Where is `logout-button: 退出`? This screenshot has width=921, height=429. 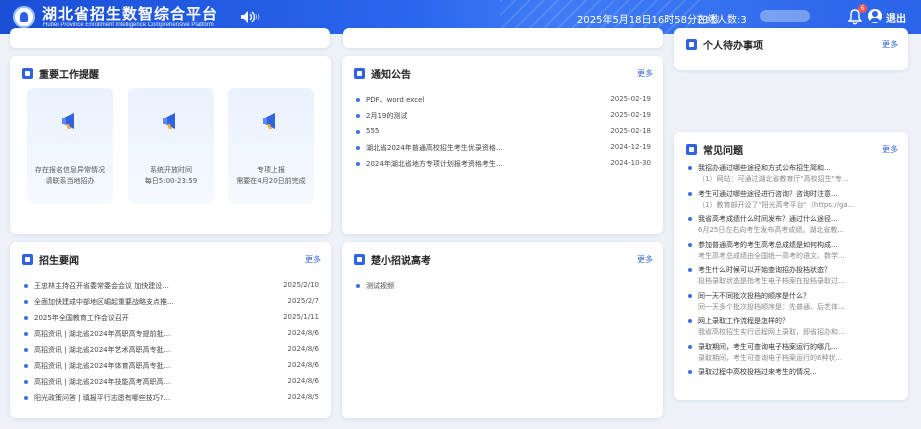 logout-button: 退出 is located at coordinates (896, 17).